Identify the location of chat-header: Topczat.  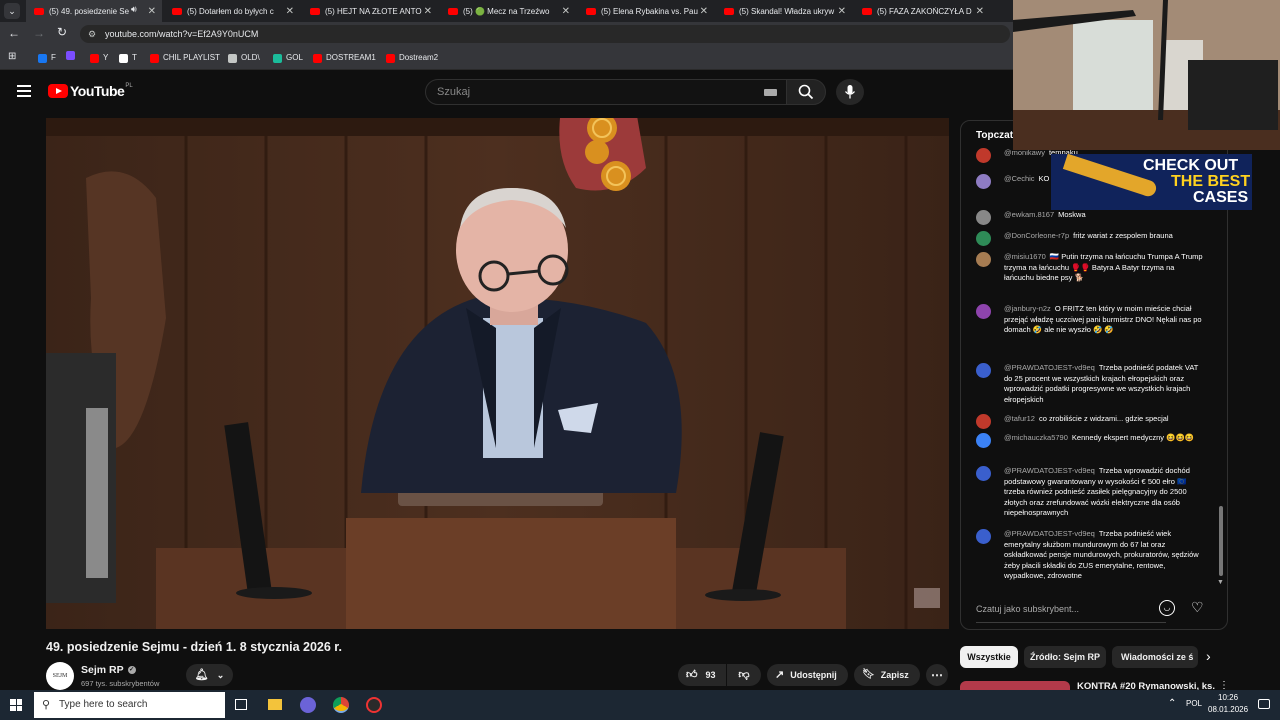
(994, 135).